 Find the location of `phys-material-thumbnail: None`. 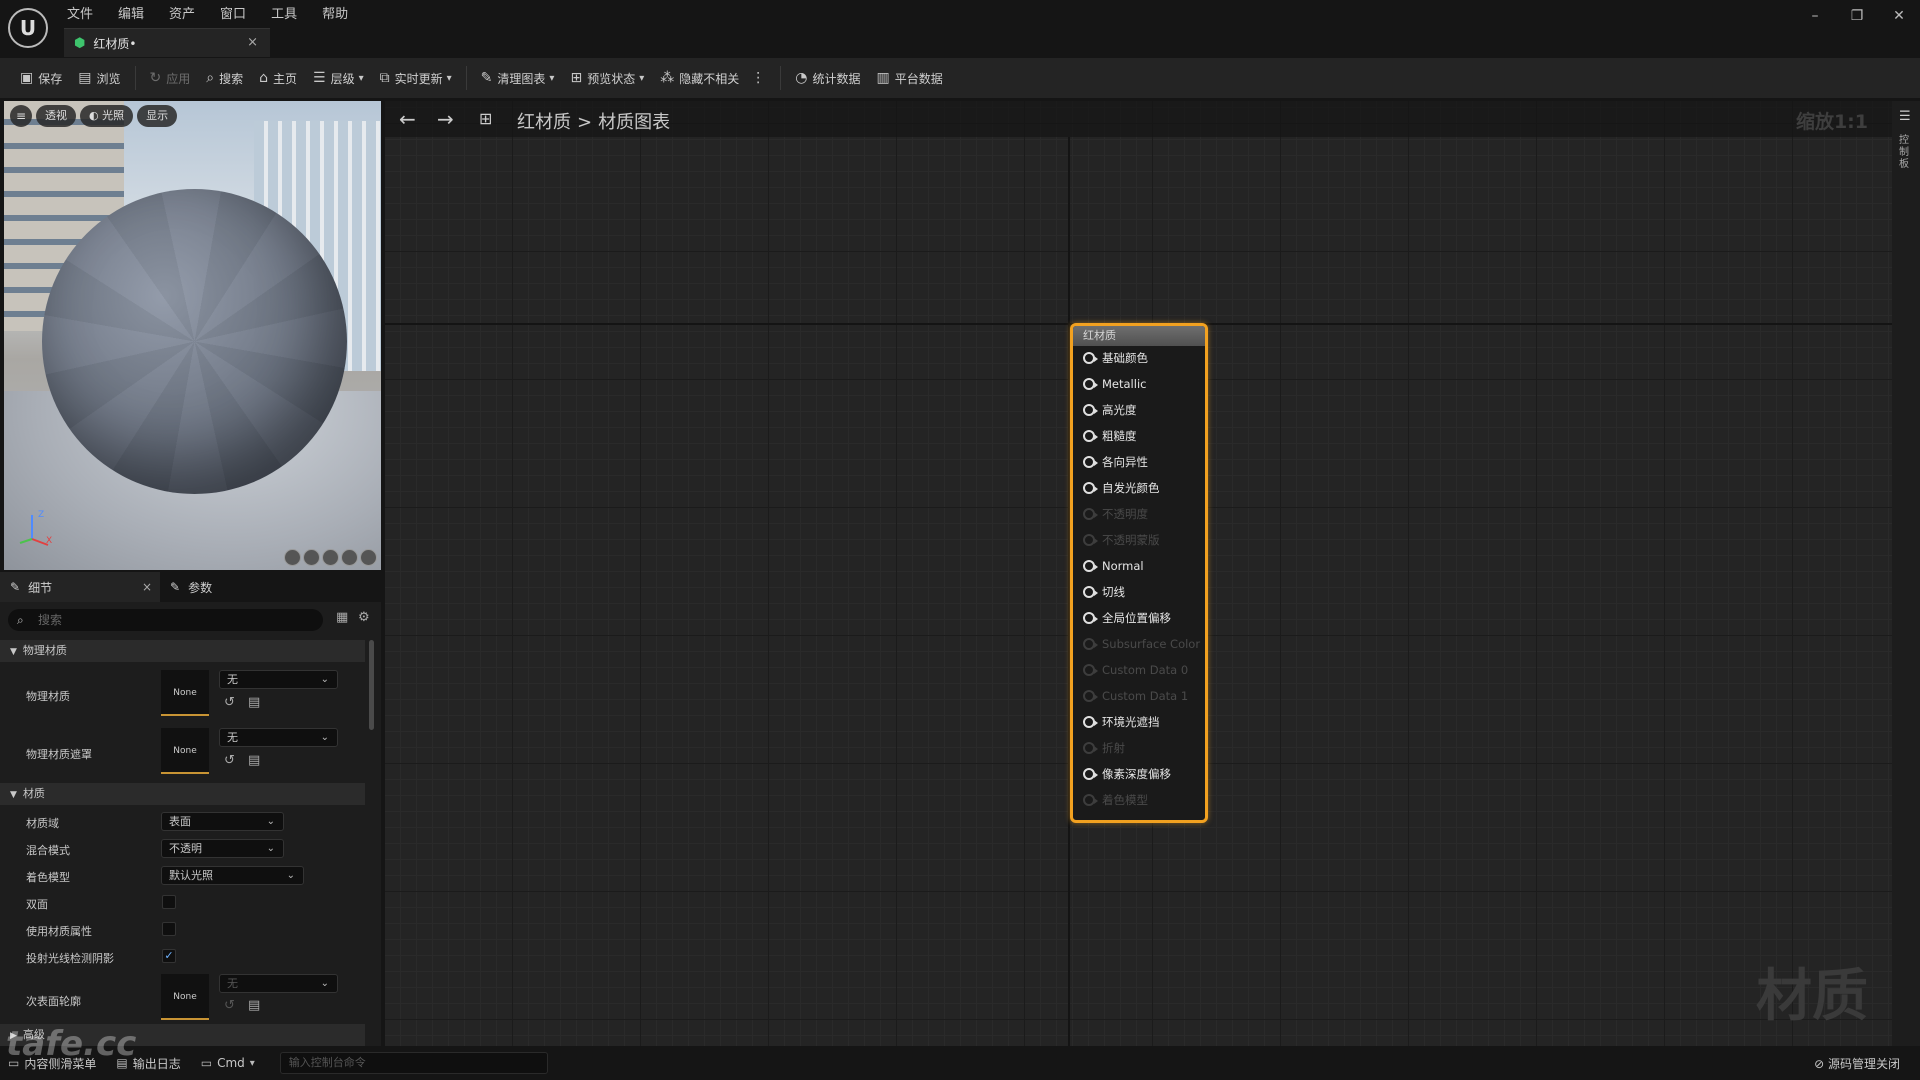

phys-material-thumbnail: None is located at coordinates (185, 693).